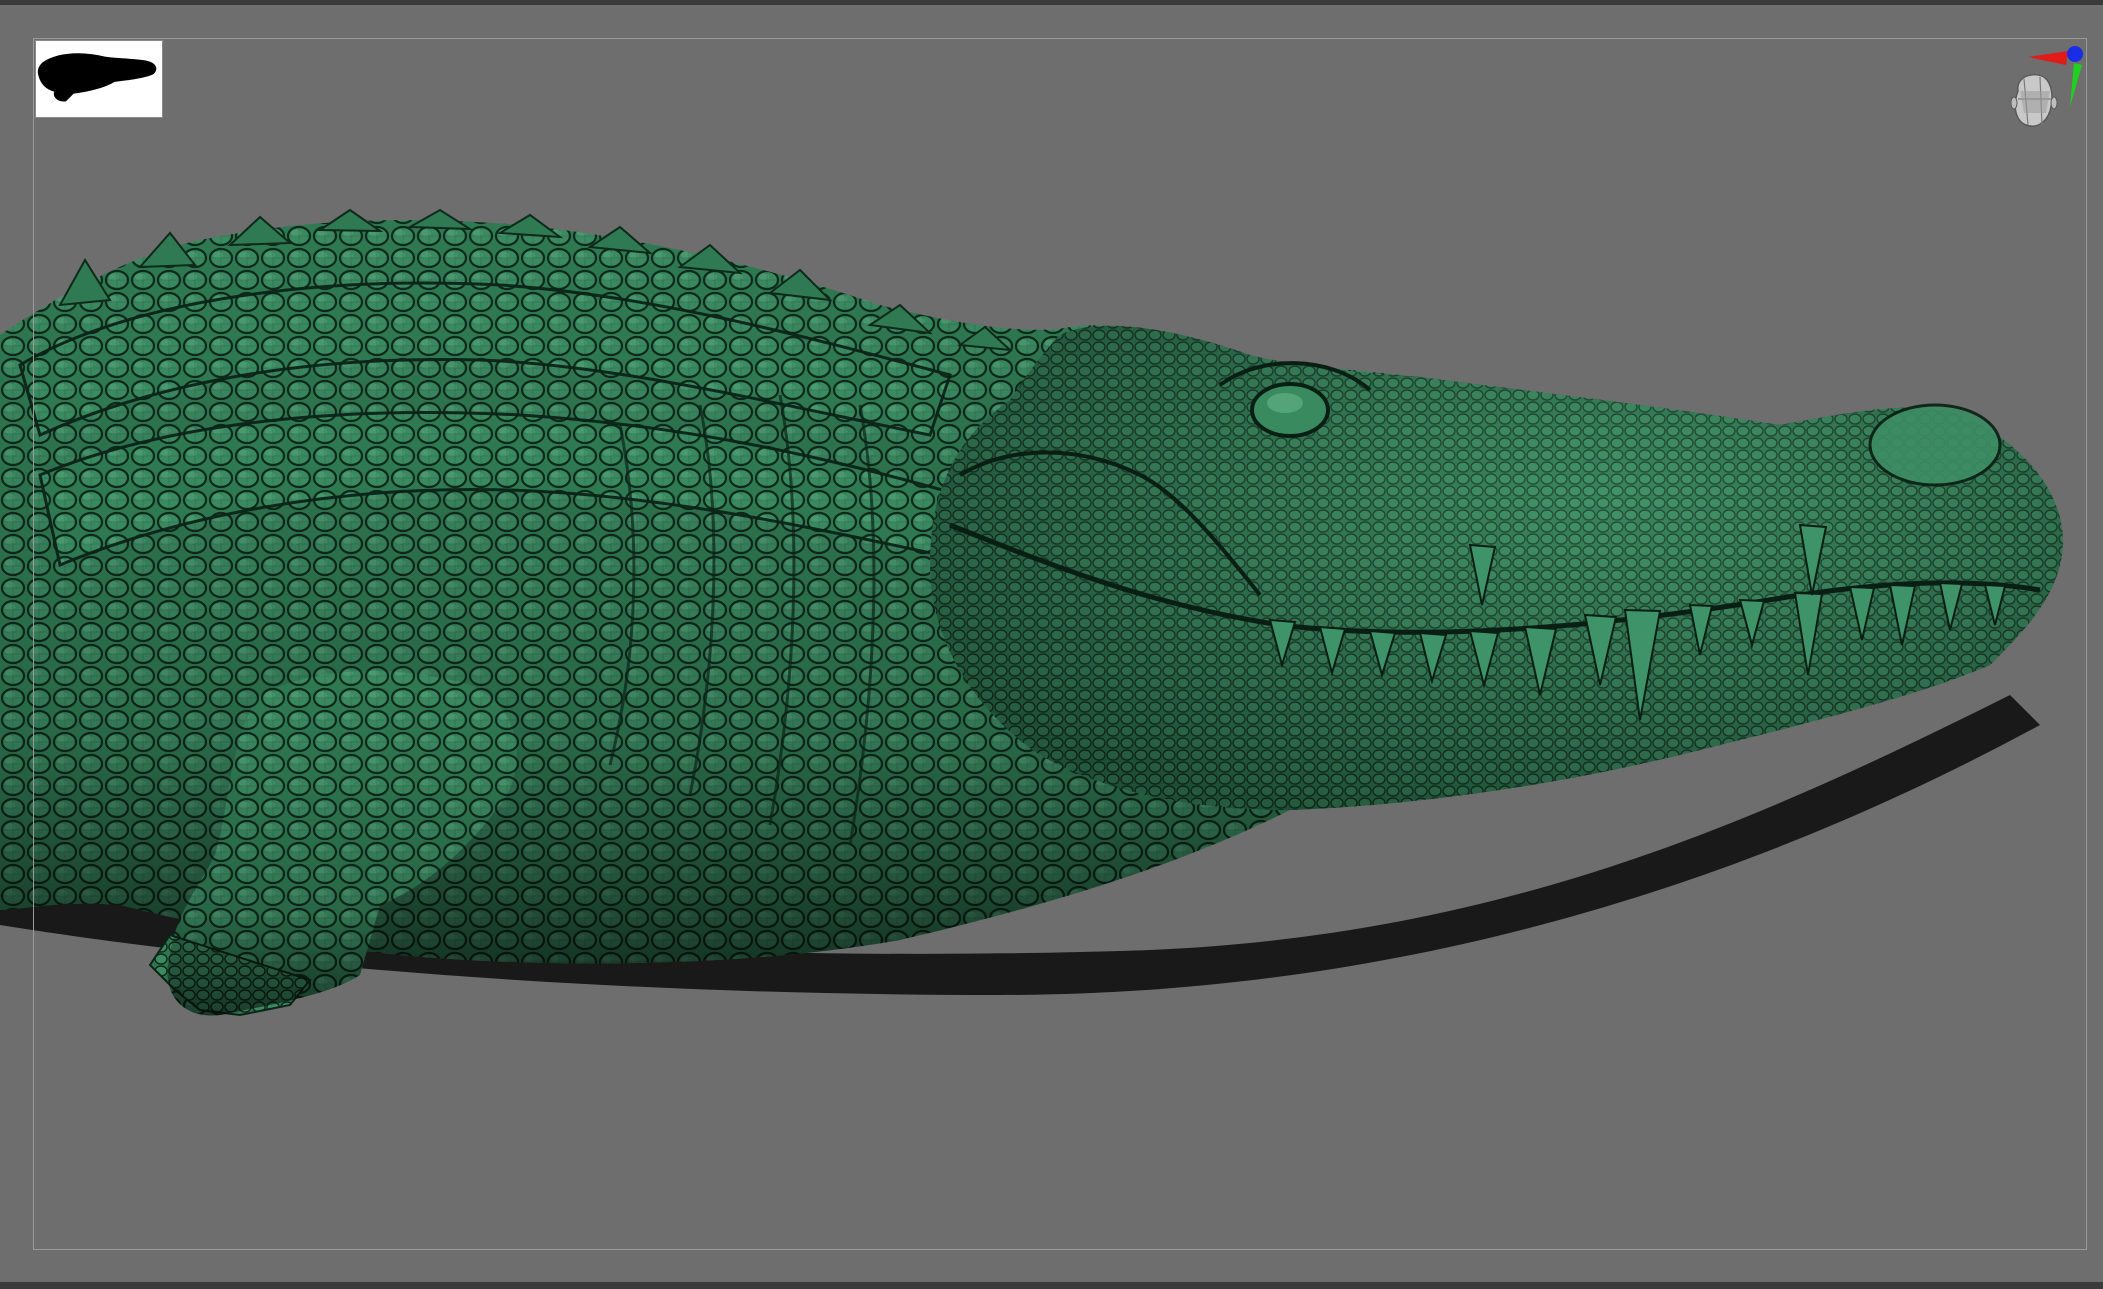  What do you see at coordinates (1051, 1285) in the screenshot?
I see `bottom-strip` at bounding box center [1051, 1285].